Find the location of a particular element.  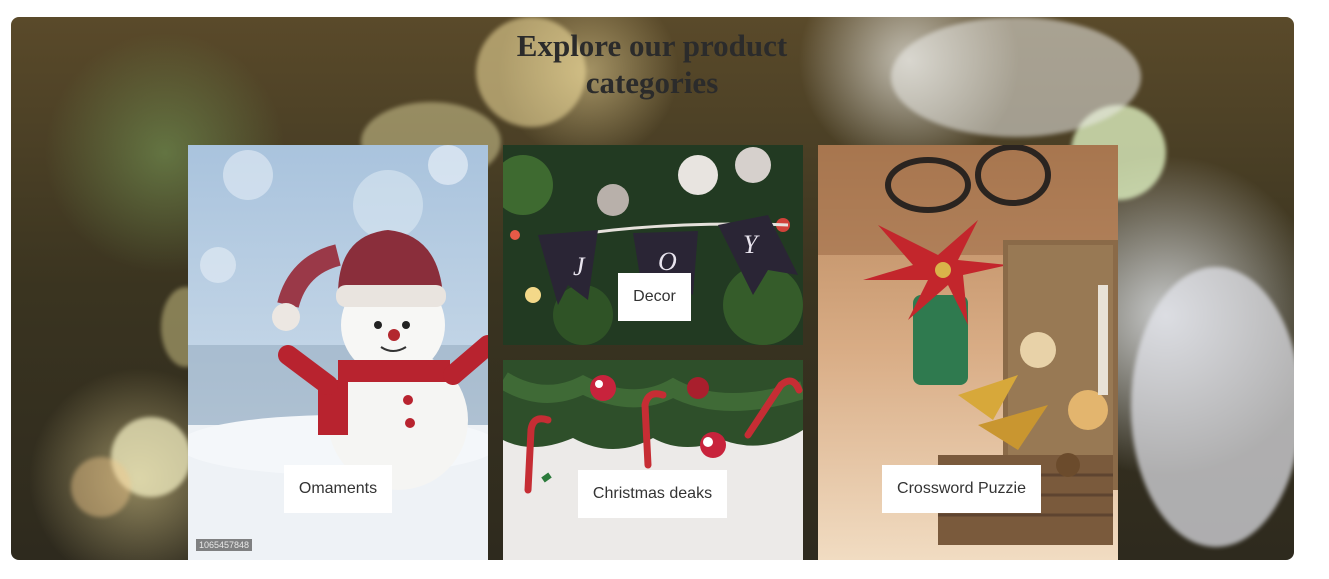

svg-text: Y is located at coordinates (751, 244).